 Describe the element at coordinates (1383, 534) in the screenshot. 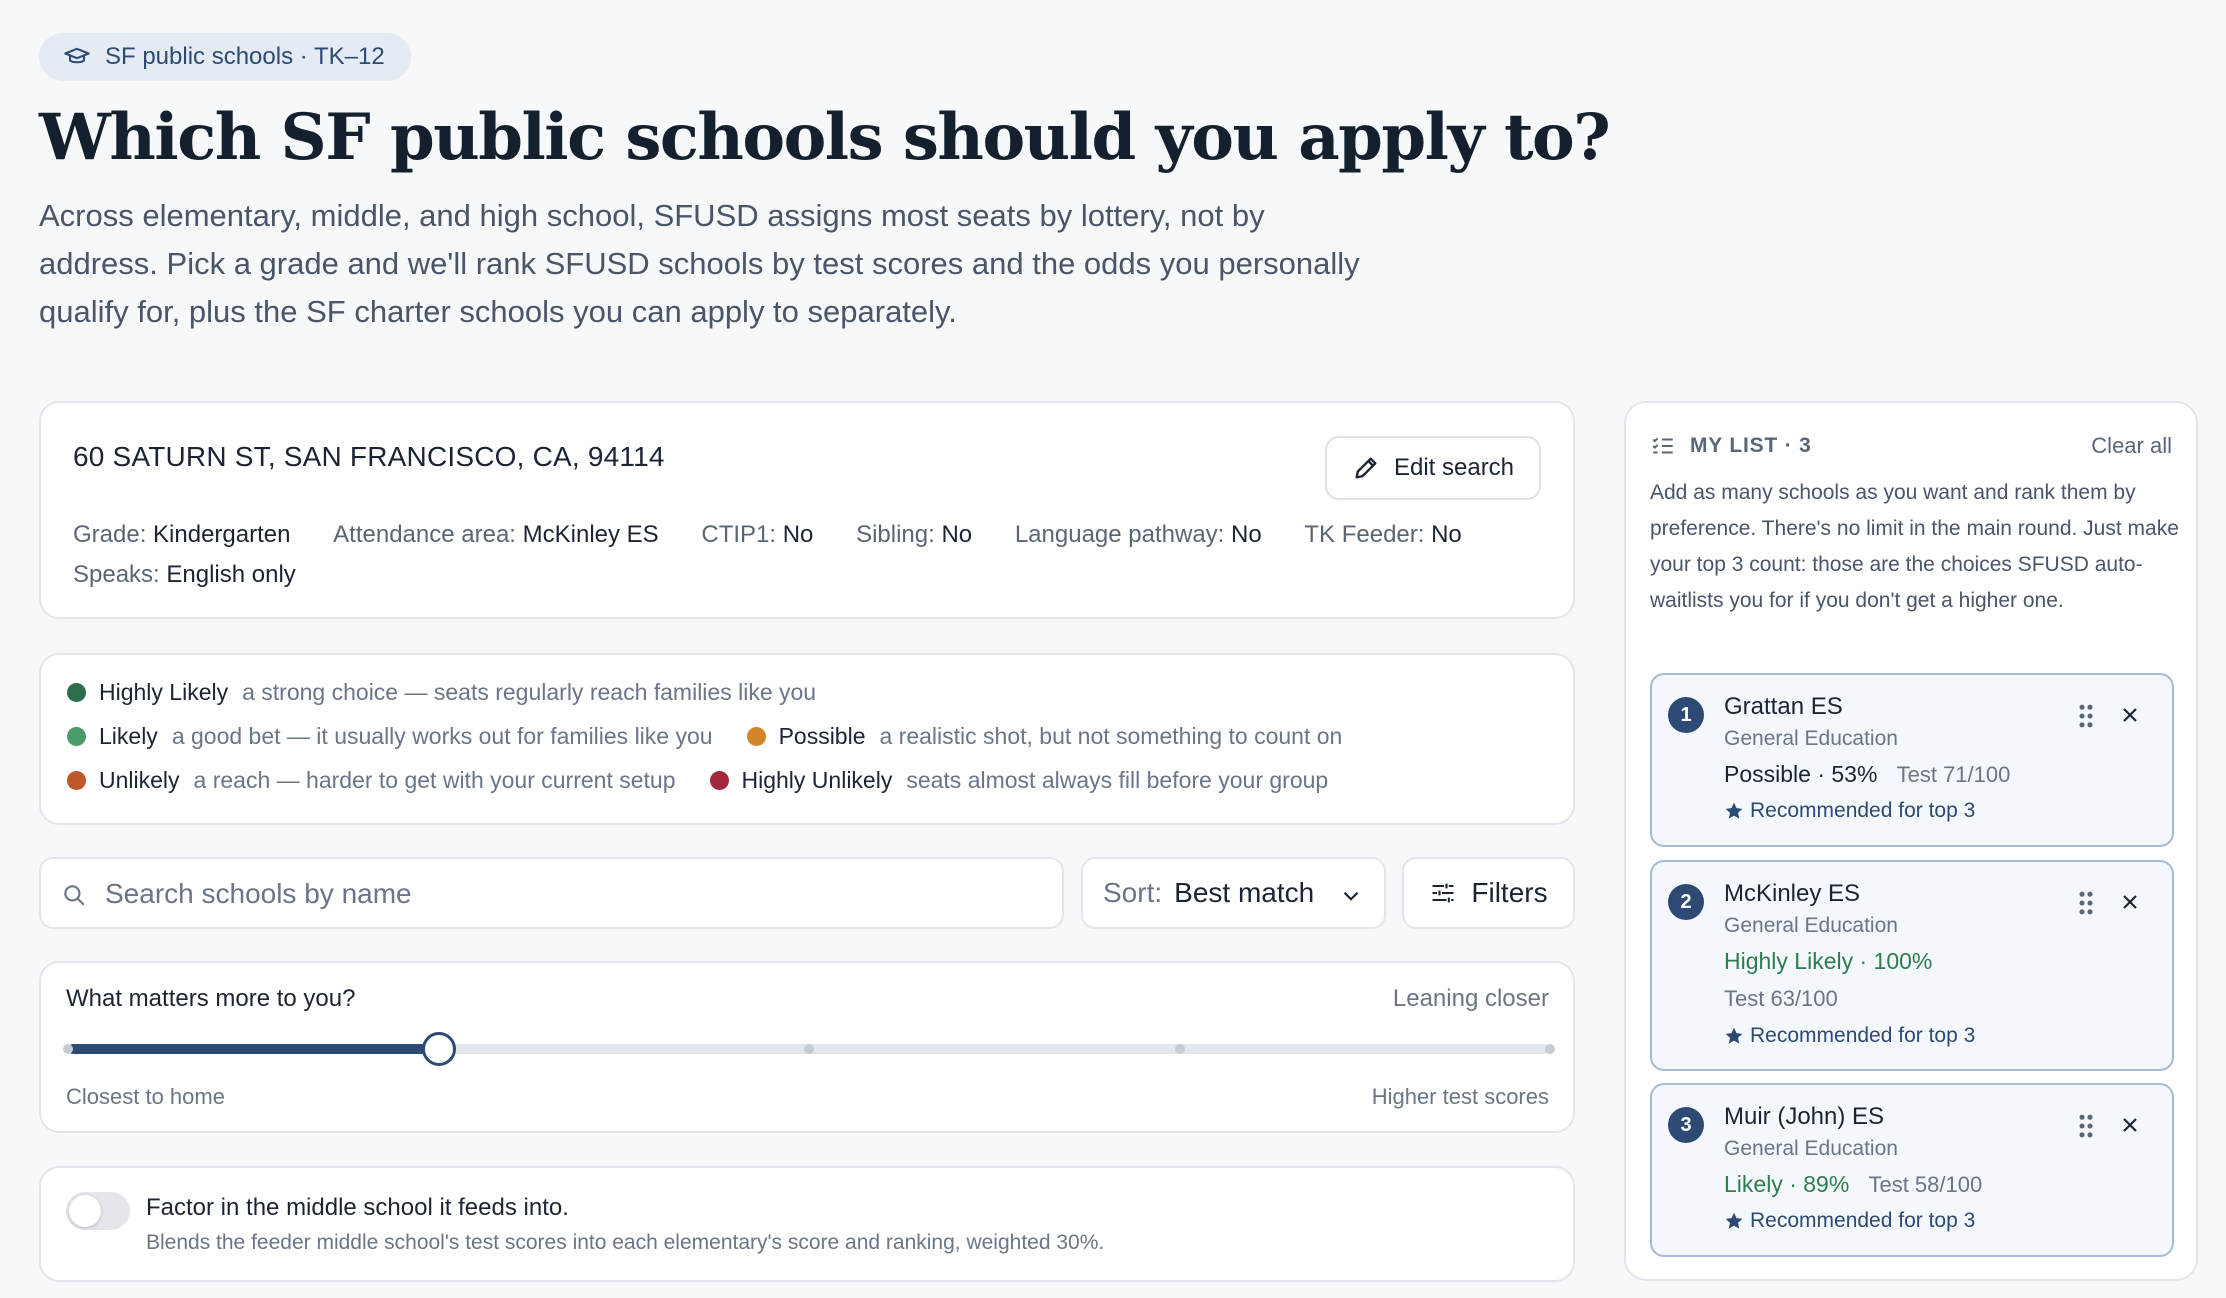

I see `criteria-tk-feeder: TK Feeder: No` at that location.